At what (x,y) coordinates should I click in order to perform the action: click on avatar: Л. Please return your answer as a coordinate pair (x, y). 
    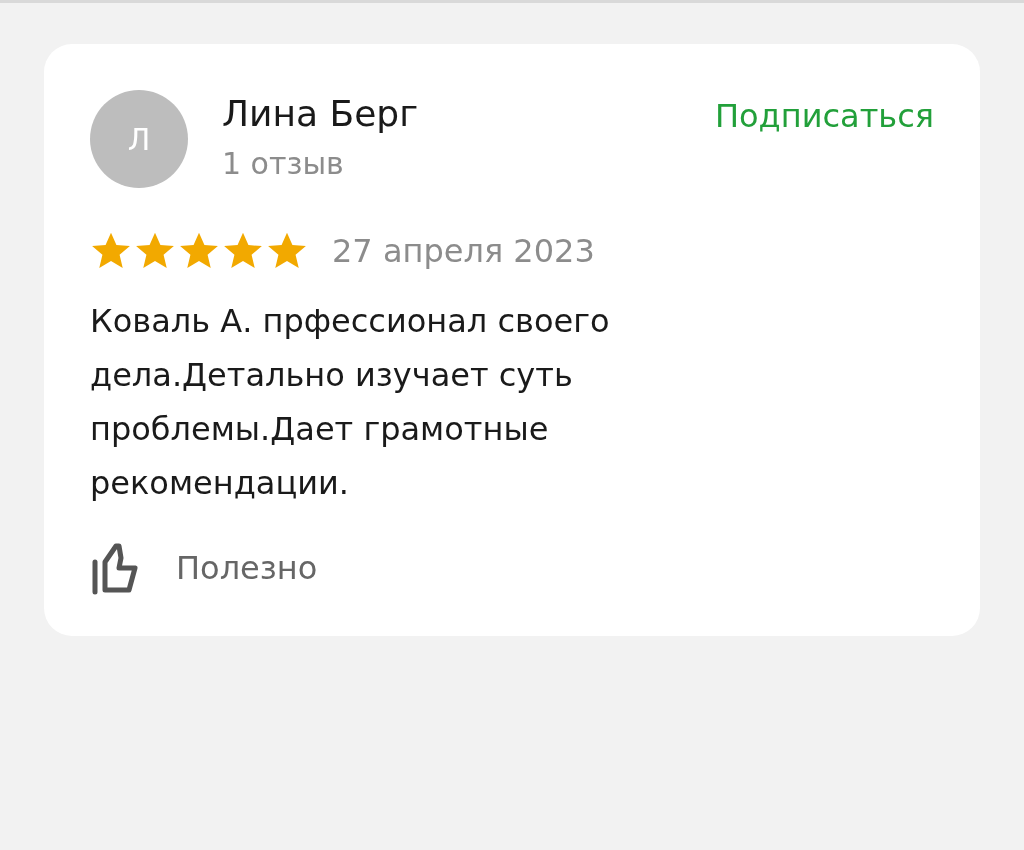
    Looking at the image, I should click on (139, 139).